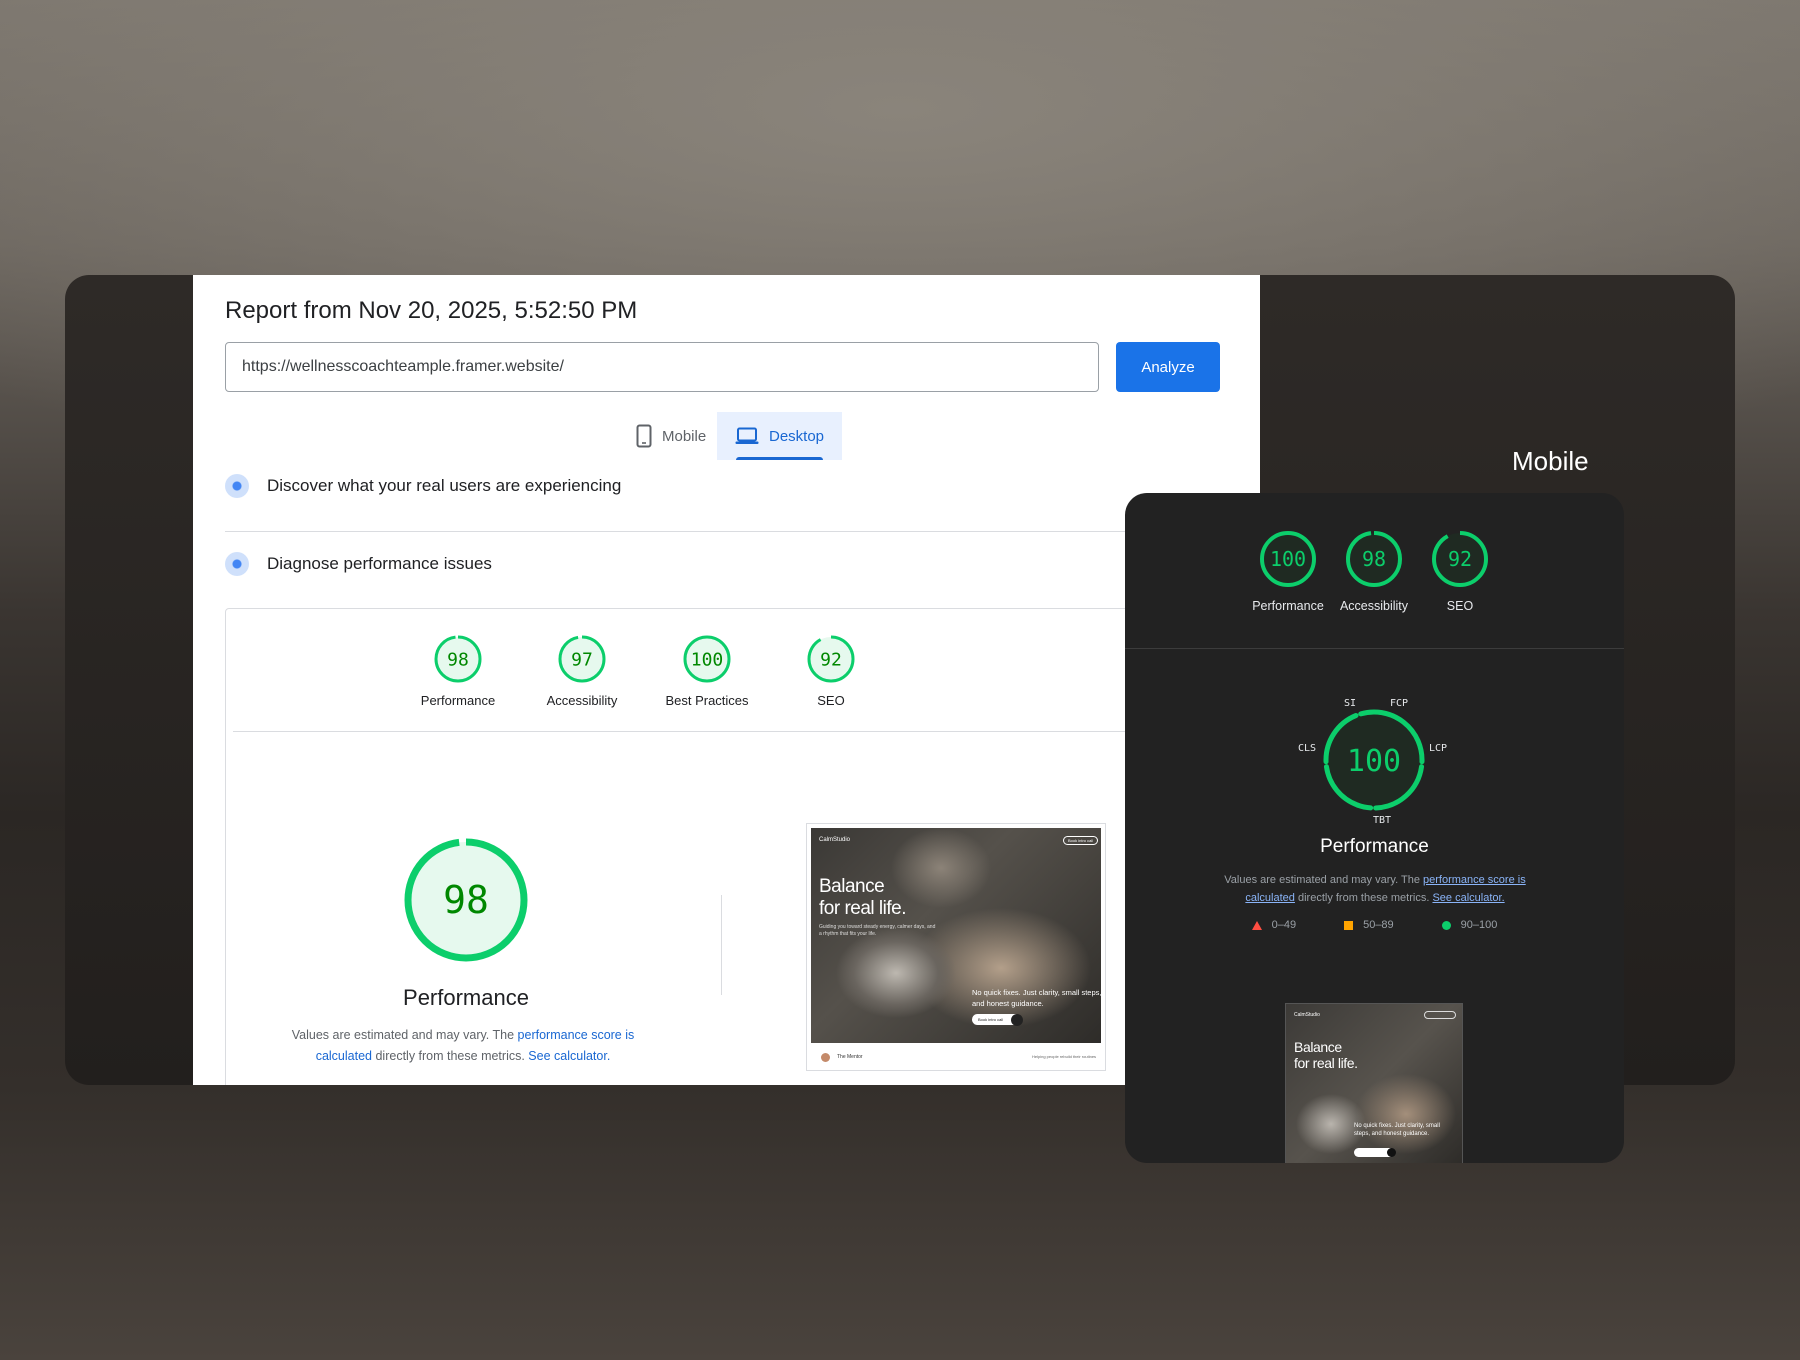 The image size is (1800, 1360). Describe the element at coordinates (1469, 925) in the screenshot. I see `legend-pass: 90–100` at that location.